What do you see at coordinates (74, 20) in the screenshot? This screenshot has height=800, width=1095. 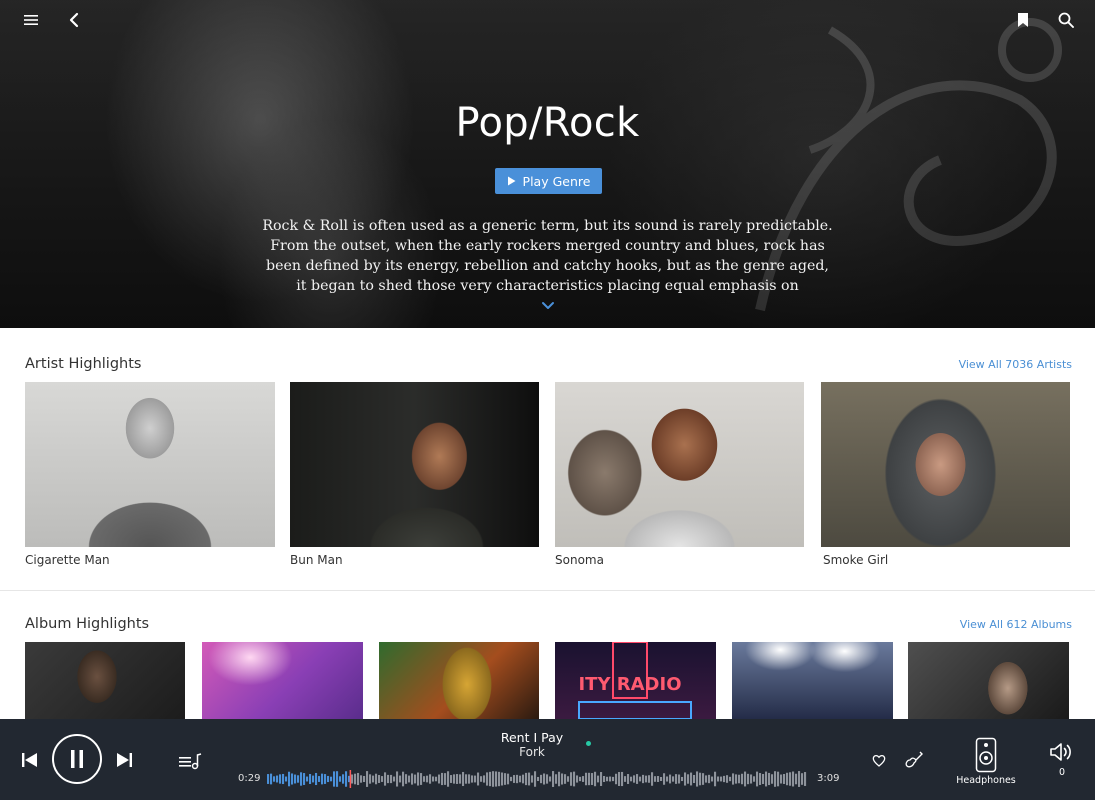 I see `back-icon` at bounding box center [74, 20].